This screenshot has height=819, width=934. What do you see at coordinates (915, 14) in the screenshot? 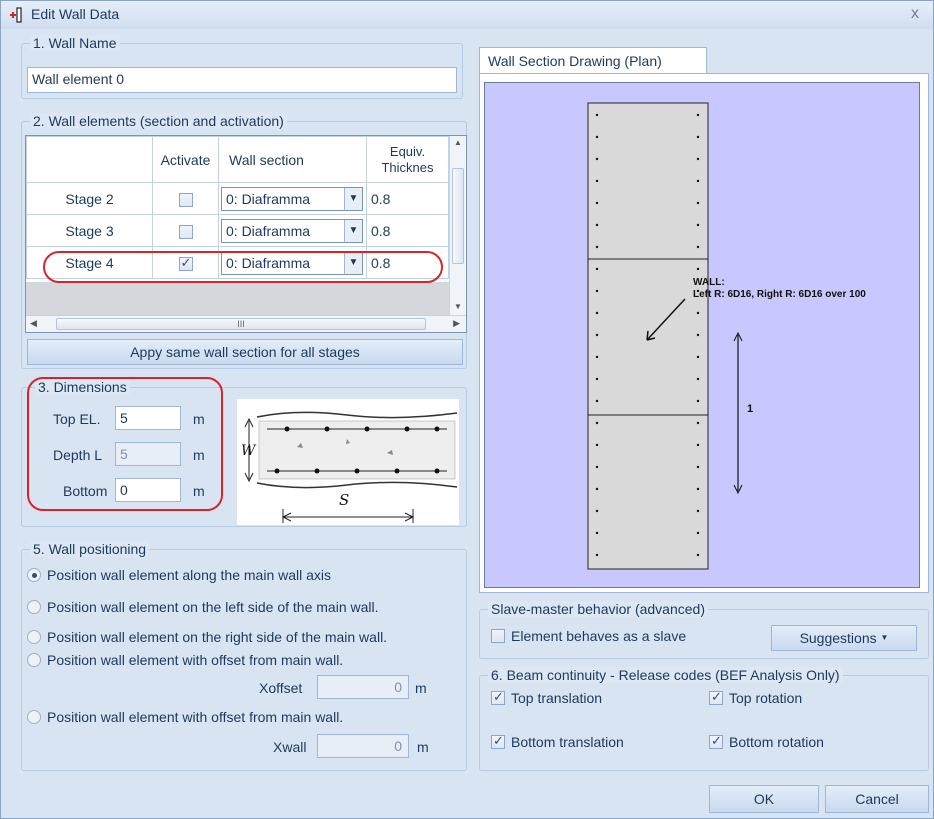
I see `close-icon: x` at bounding box center [915, 14].